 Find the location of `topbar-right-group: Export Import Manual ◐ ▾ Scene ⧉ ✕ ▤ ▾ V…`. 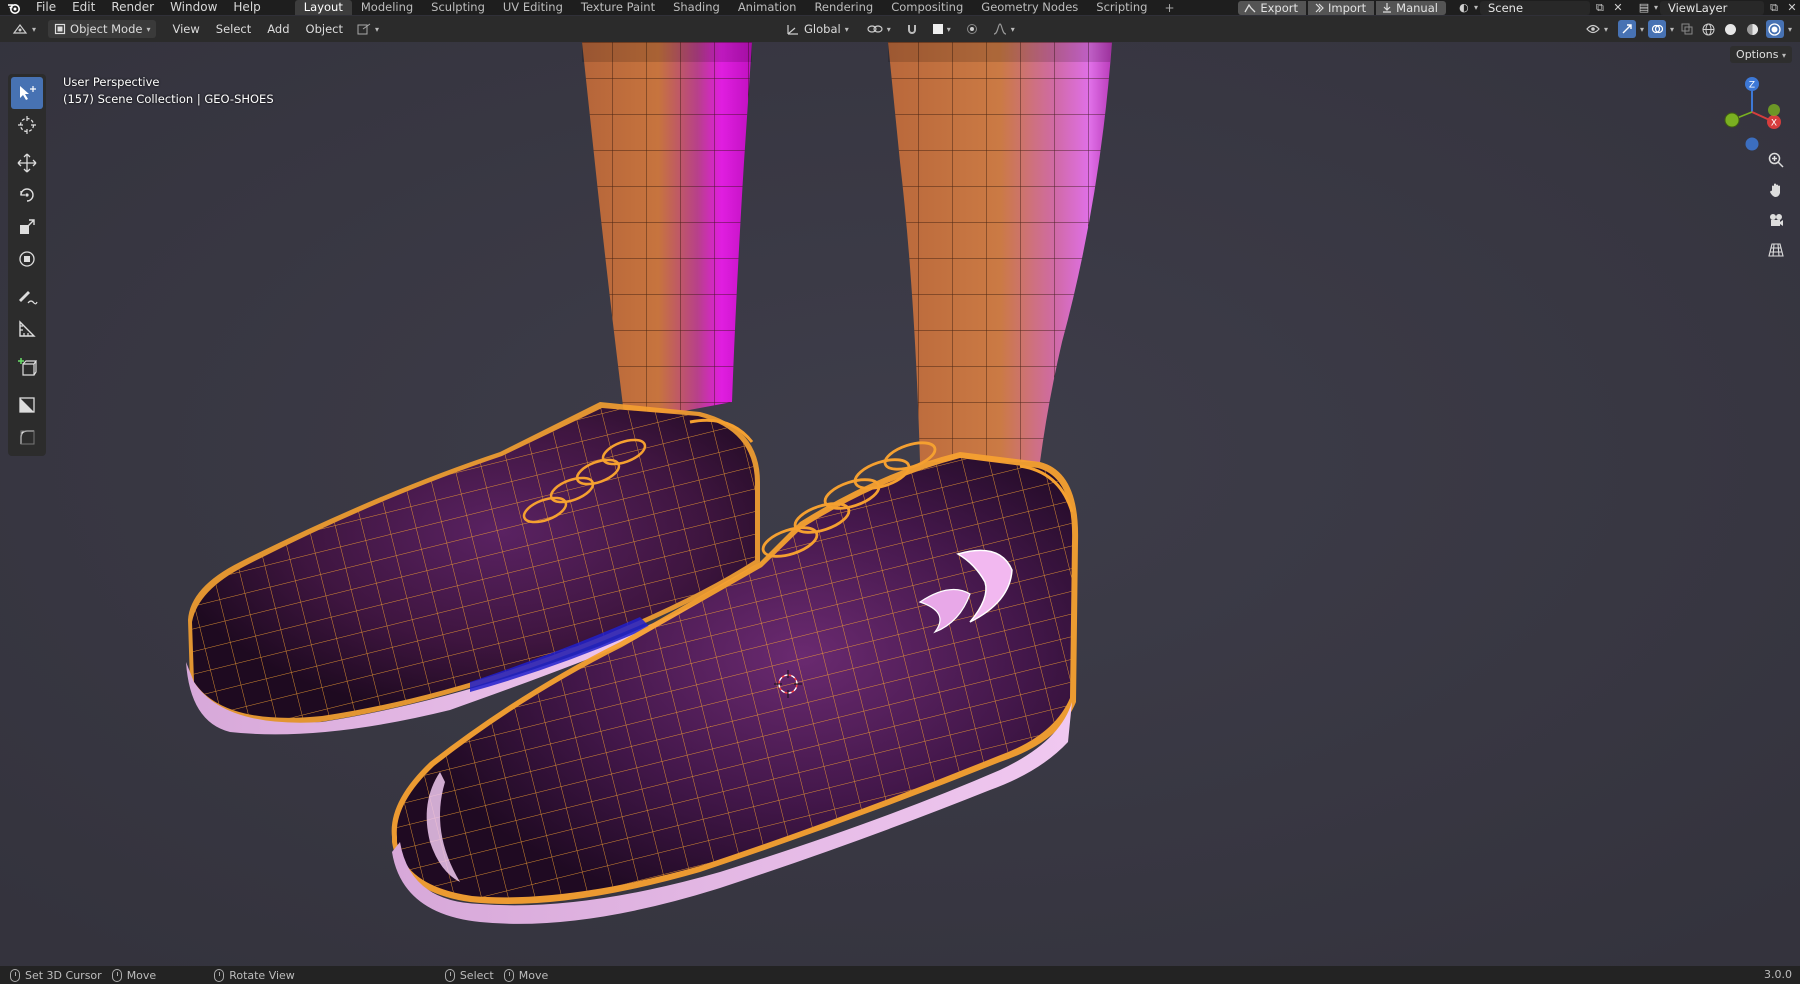

topbar-right-group: Export Import Manual ◐ ▾ Scene ⧉ ✕ ▤ ▾ V… is located at coordinates (1519, 7).